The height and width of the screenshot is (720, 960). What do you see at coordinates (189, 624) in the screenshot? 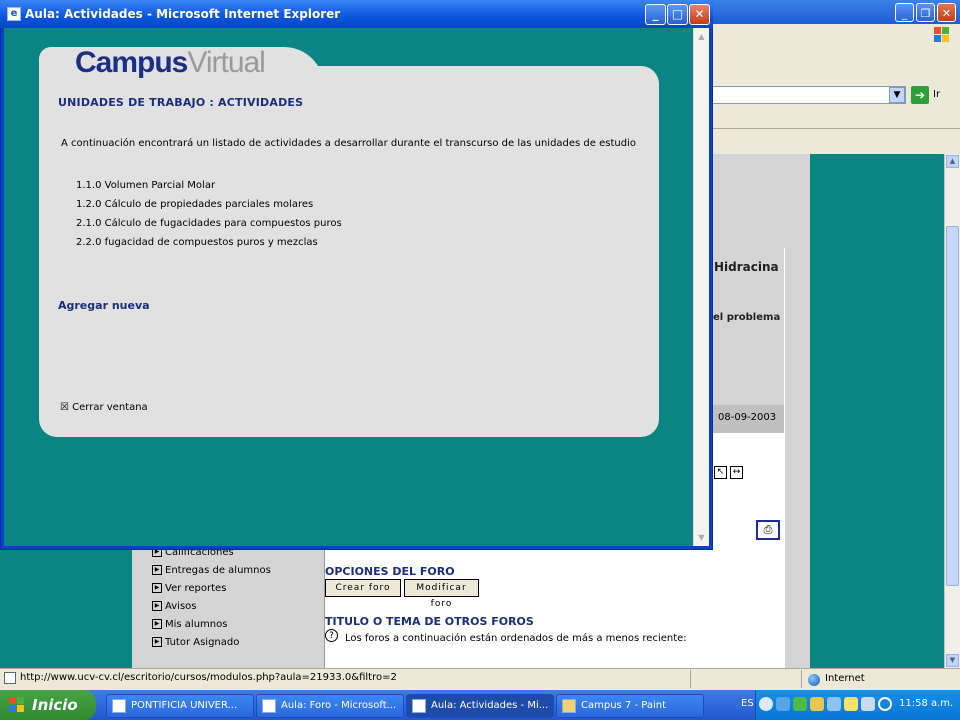
I see `menu-item-alumnos: ▶ Mis alumnos` at bounding box center [189, 624].